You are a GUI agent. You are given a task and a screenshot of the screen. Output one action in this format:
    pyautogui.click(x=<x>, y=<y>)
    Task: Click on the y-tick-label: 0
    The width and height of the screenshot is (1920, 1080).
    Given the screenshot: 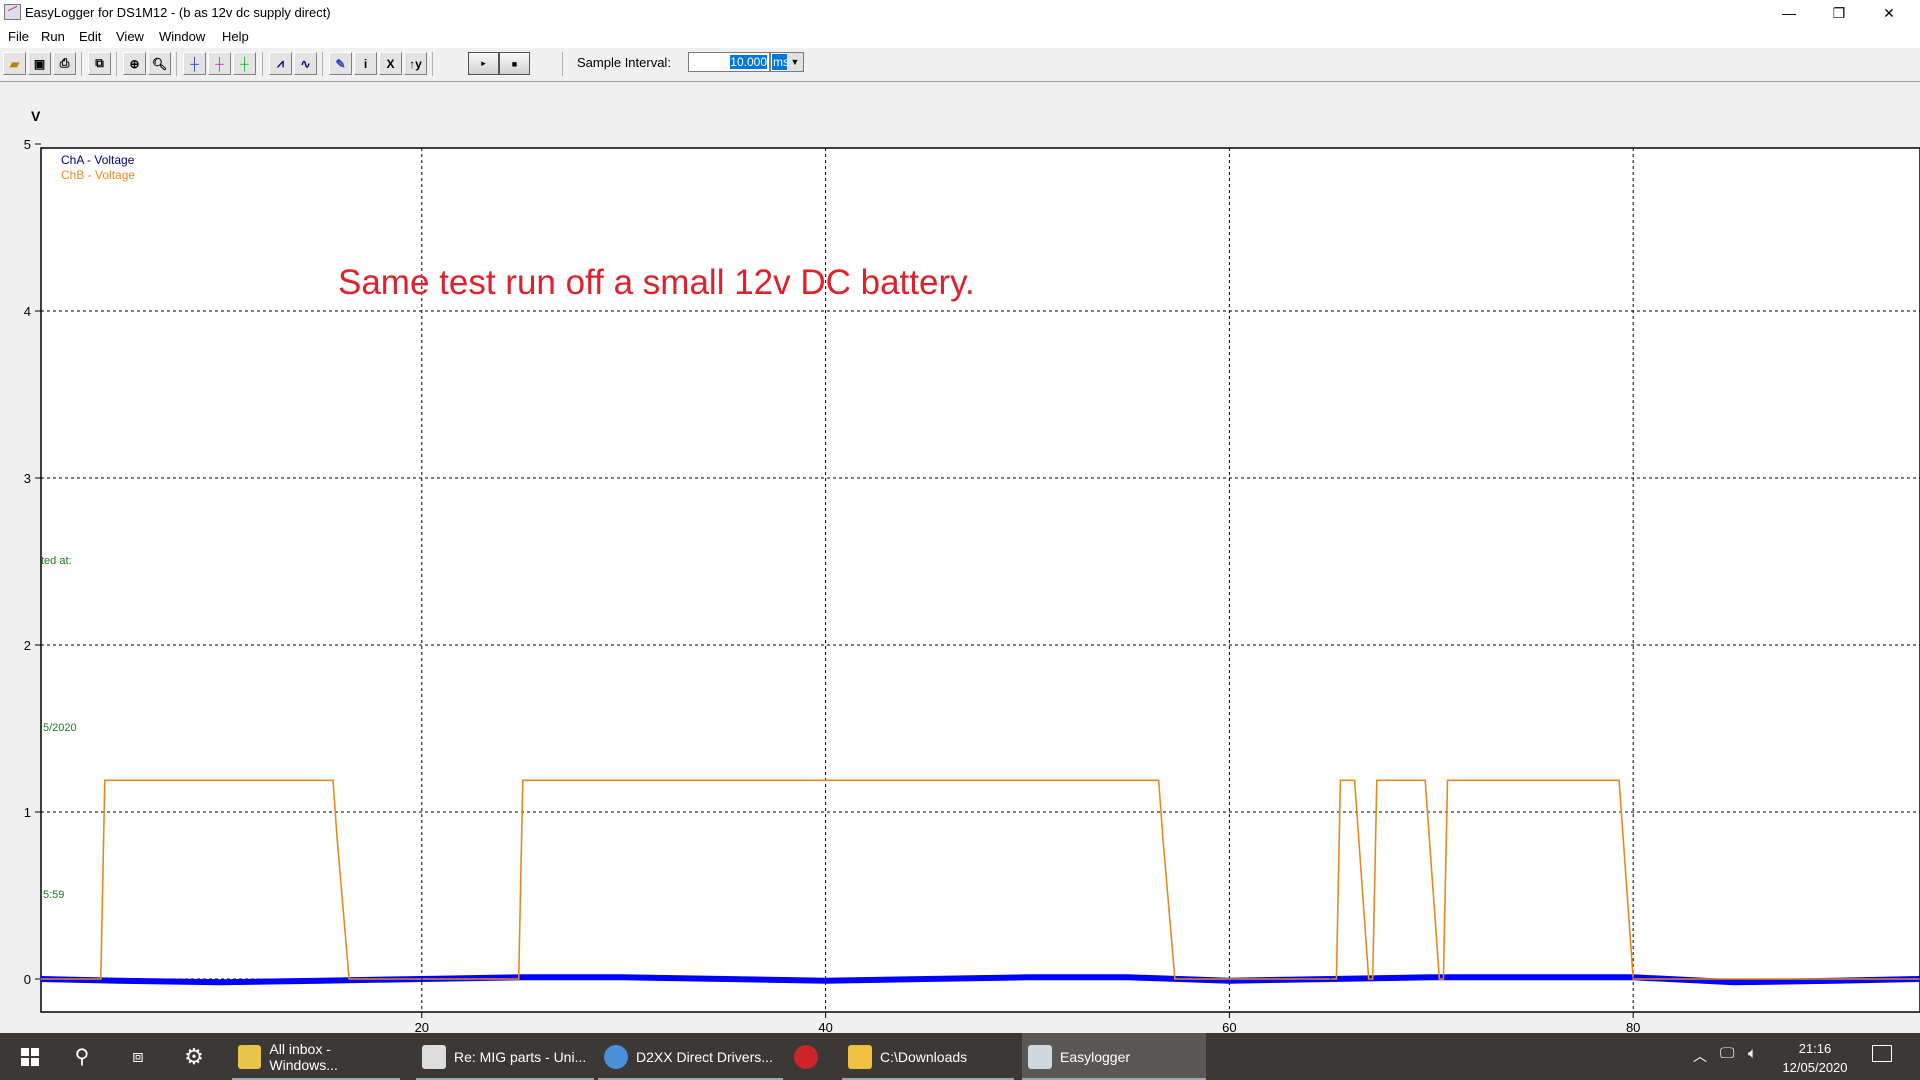 What is the action you would take?
    pyautogui.click(x=27, y=979)
    